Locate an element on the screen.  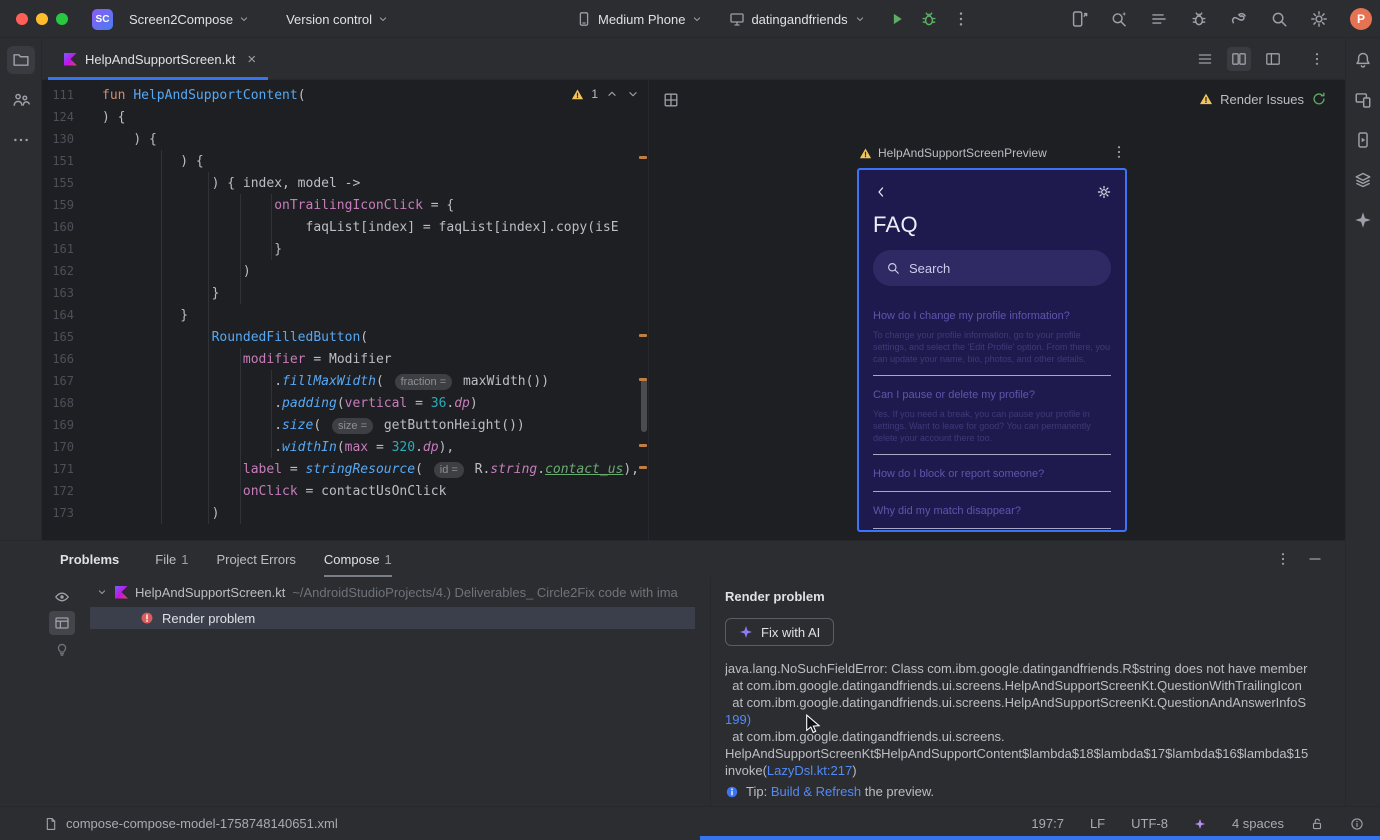
project-menu: Screen2Compose is located at coordinates (189, 19).